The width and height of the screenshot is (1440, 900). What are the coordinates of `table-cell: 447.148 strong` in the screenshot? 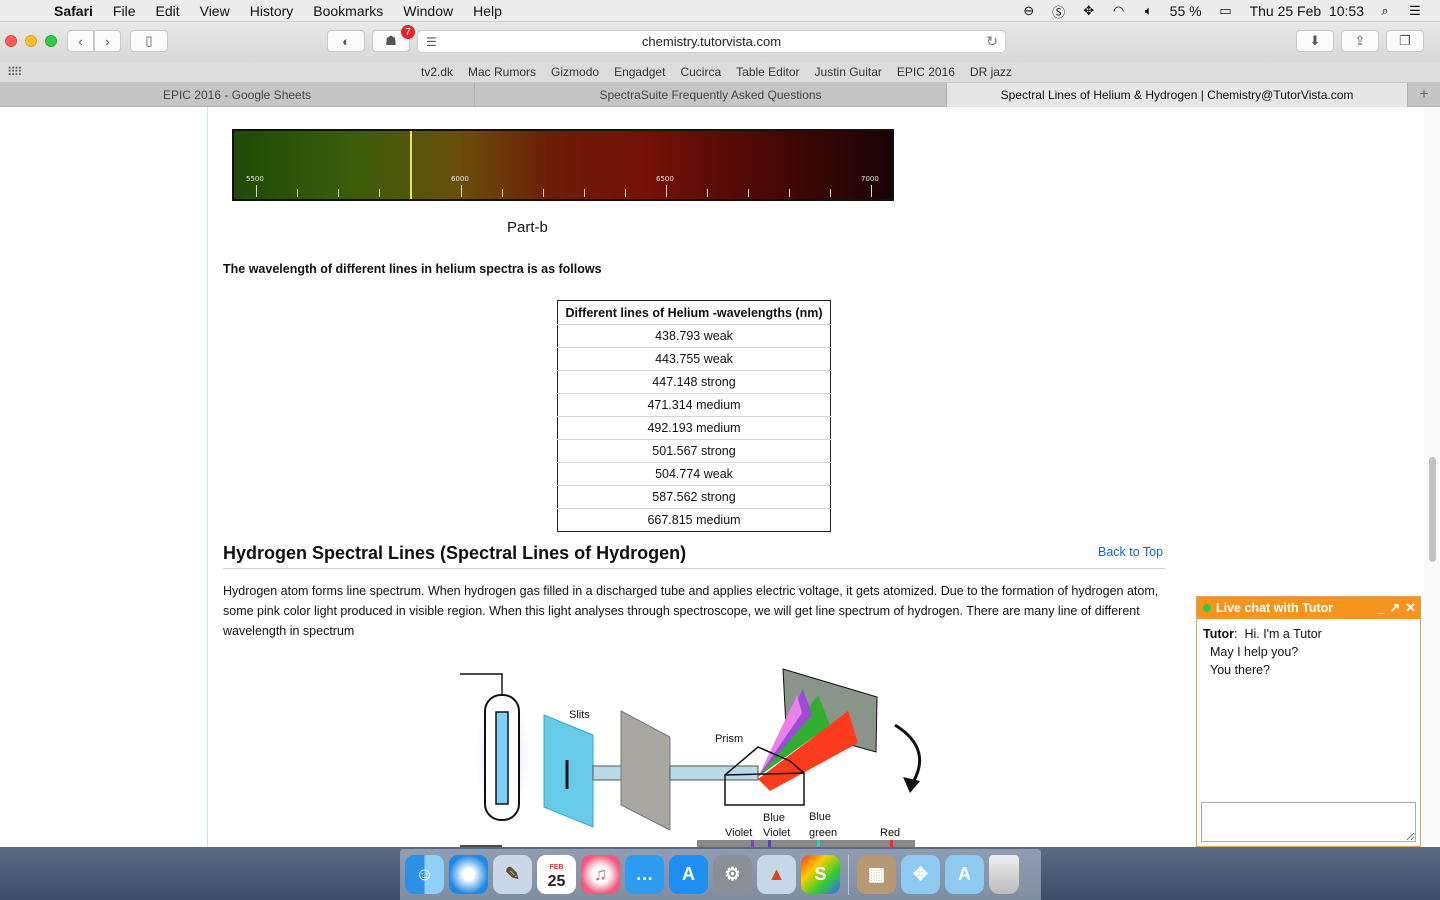 It's located at (694, 382).